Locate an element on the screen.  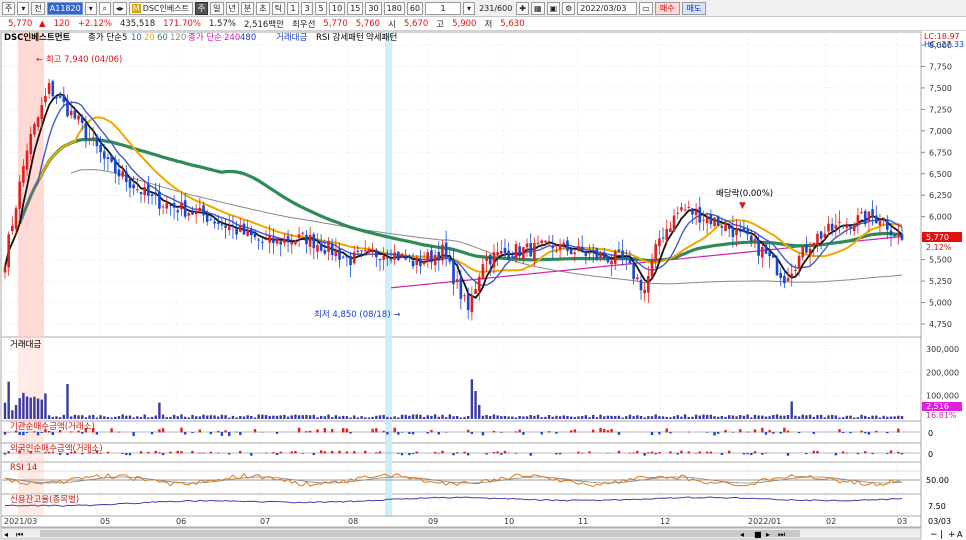
period-button-tick: 틱 is located at coordinates (278, 8).